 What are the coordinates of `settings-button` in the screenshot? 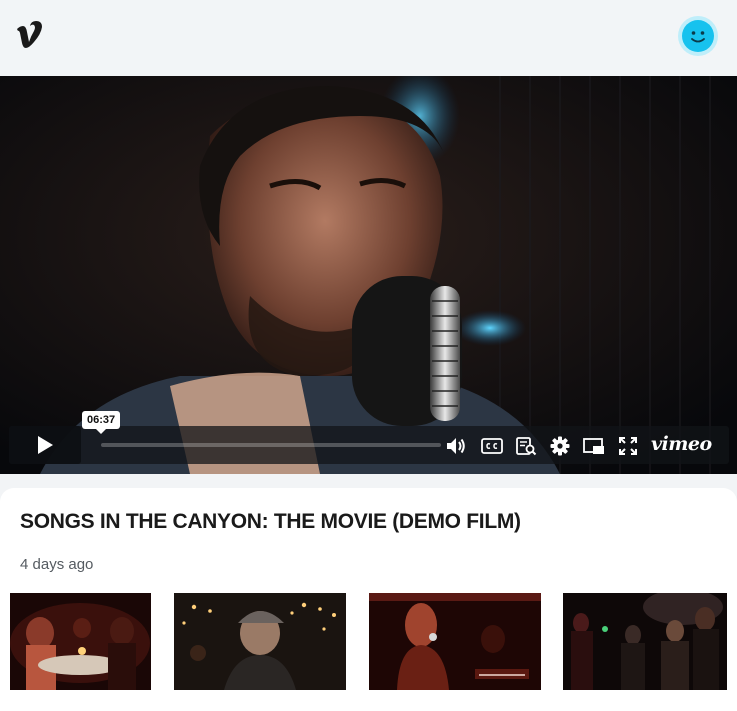 It's located at (560, 446).